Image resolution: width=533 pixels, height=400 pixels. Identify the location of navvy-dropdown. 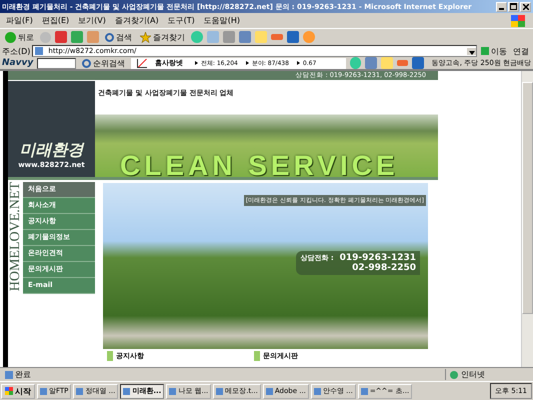
(56, 63).